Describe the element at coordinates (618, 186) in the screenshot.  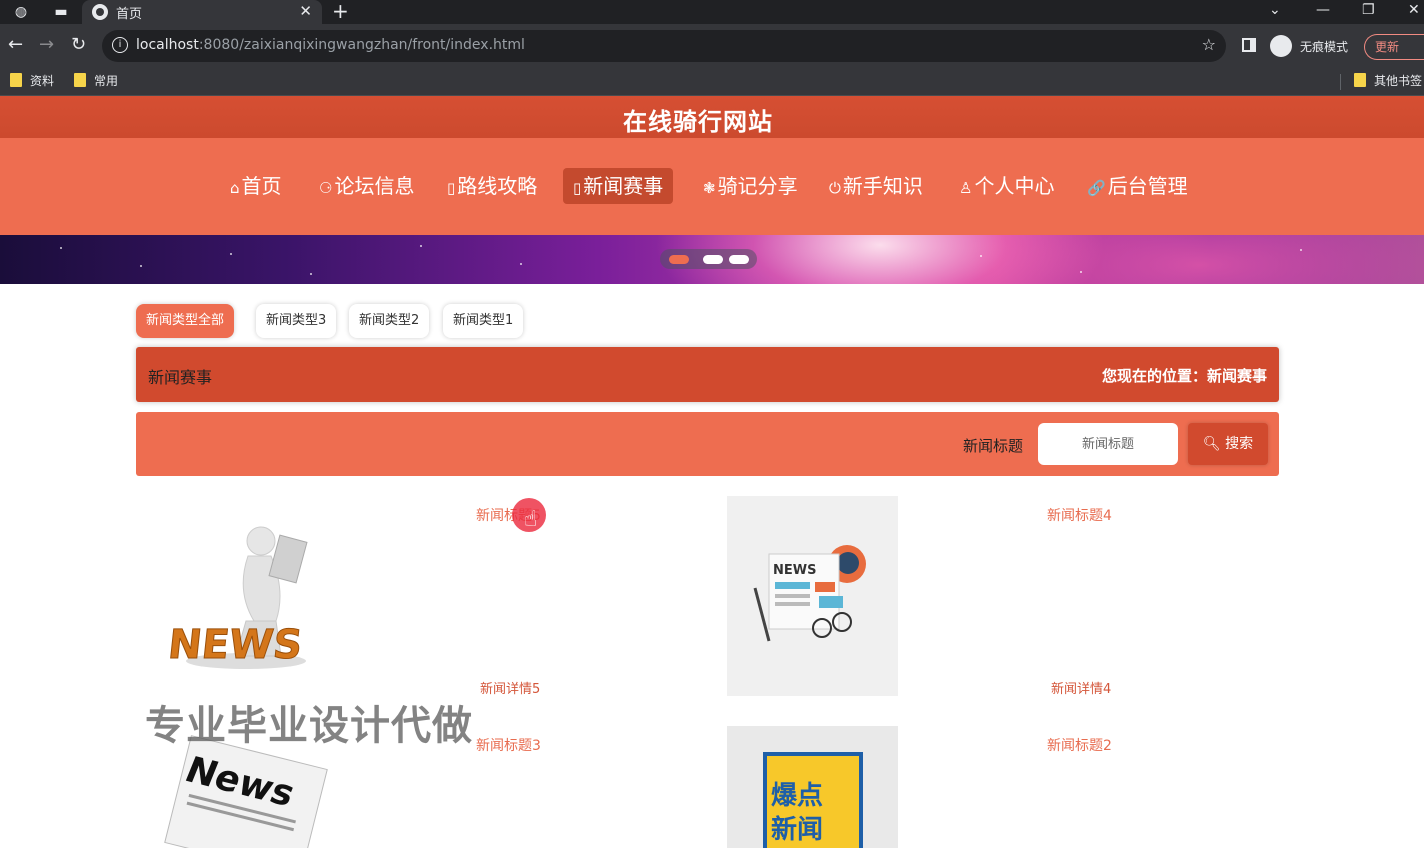
I see `nav-item-news: ▯ 新闻赛事` at that location.